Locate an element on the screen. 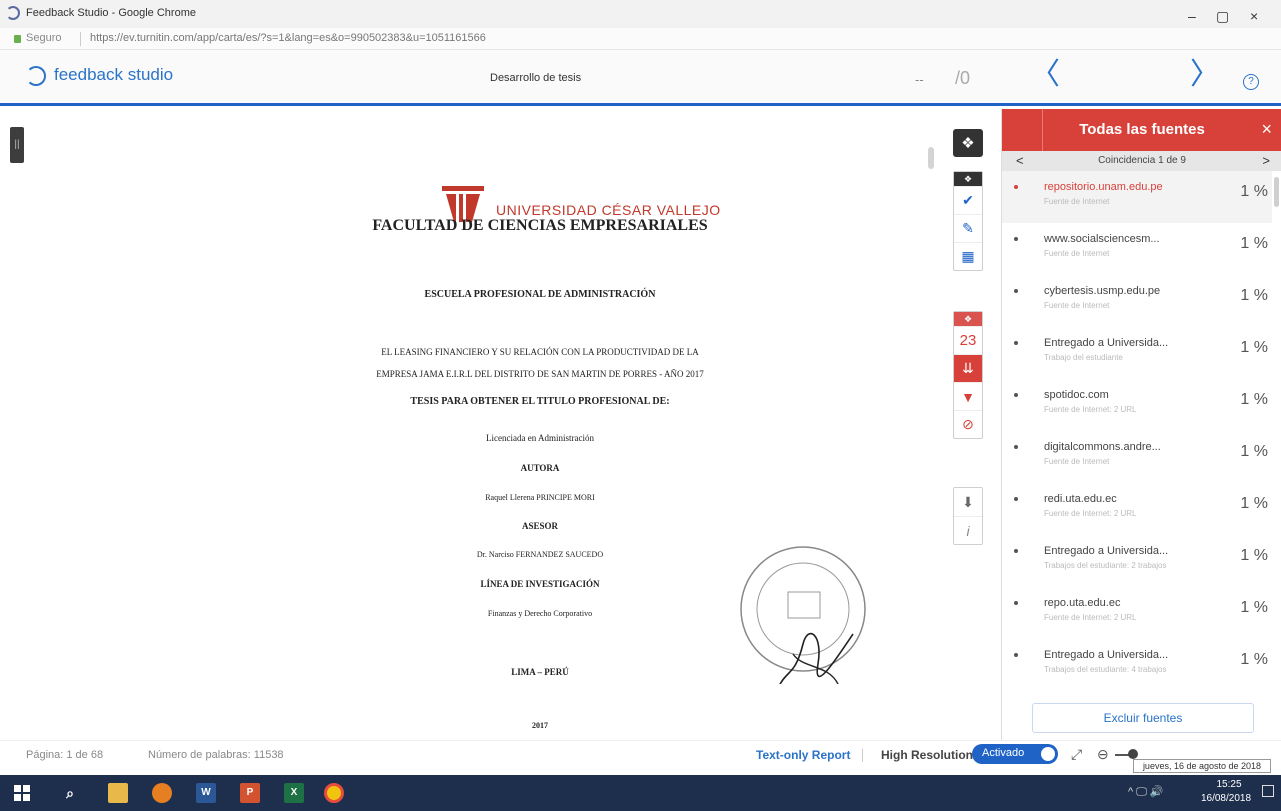 This screenshot has width=1281, height=811. windows-start-icon is located at coordinates (22, 793).